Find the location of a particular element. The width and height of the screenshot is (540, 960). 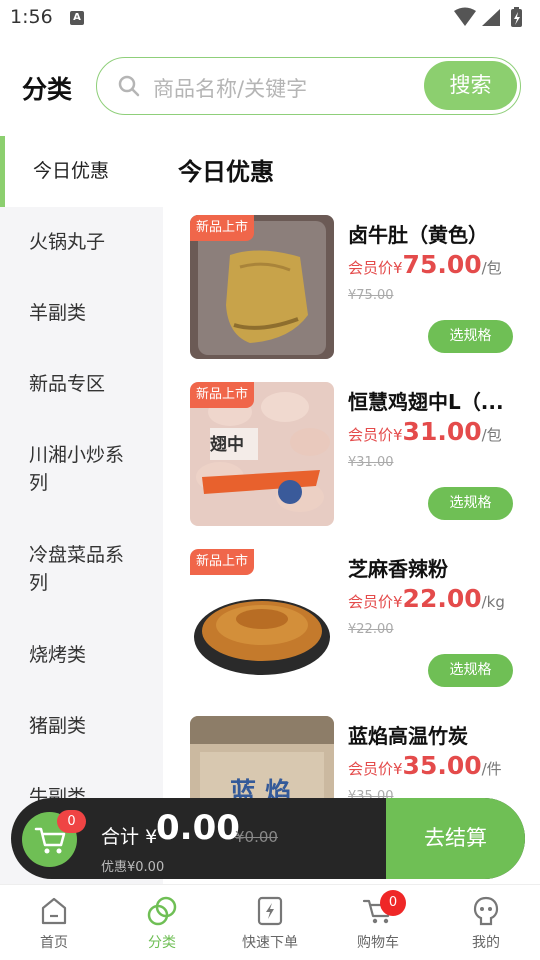

sidebar-item-new-products: 新品专区 is located at coordinates (81, 384).